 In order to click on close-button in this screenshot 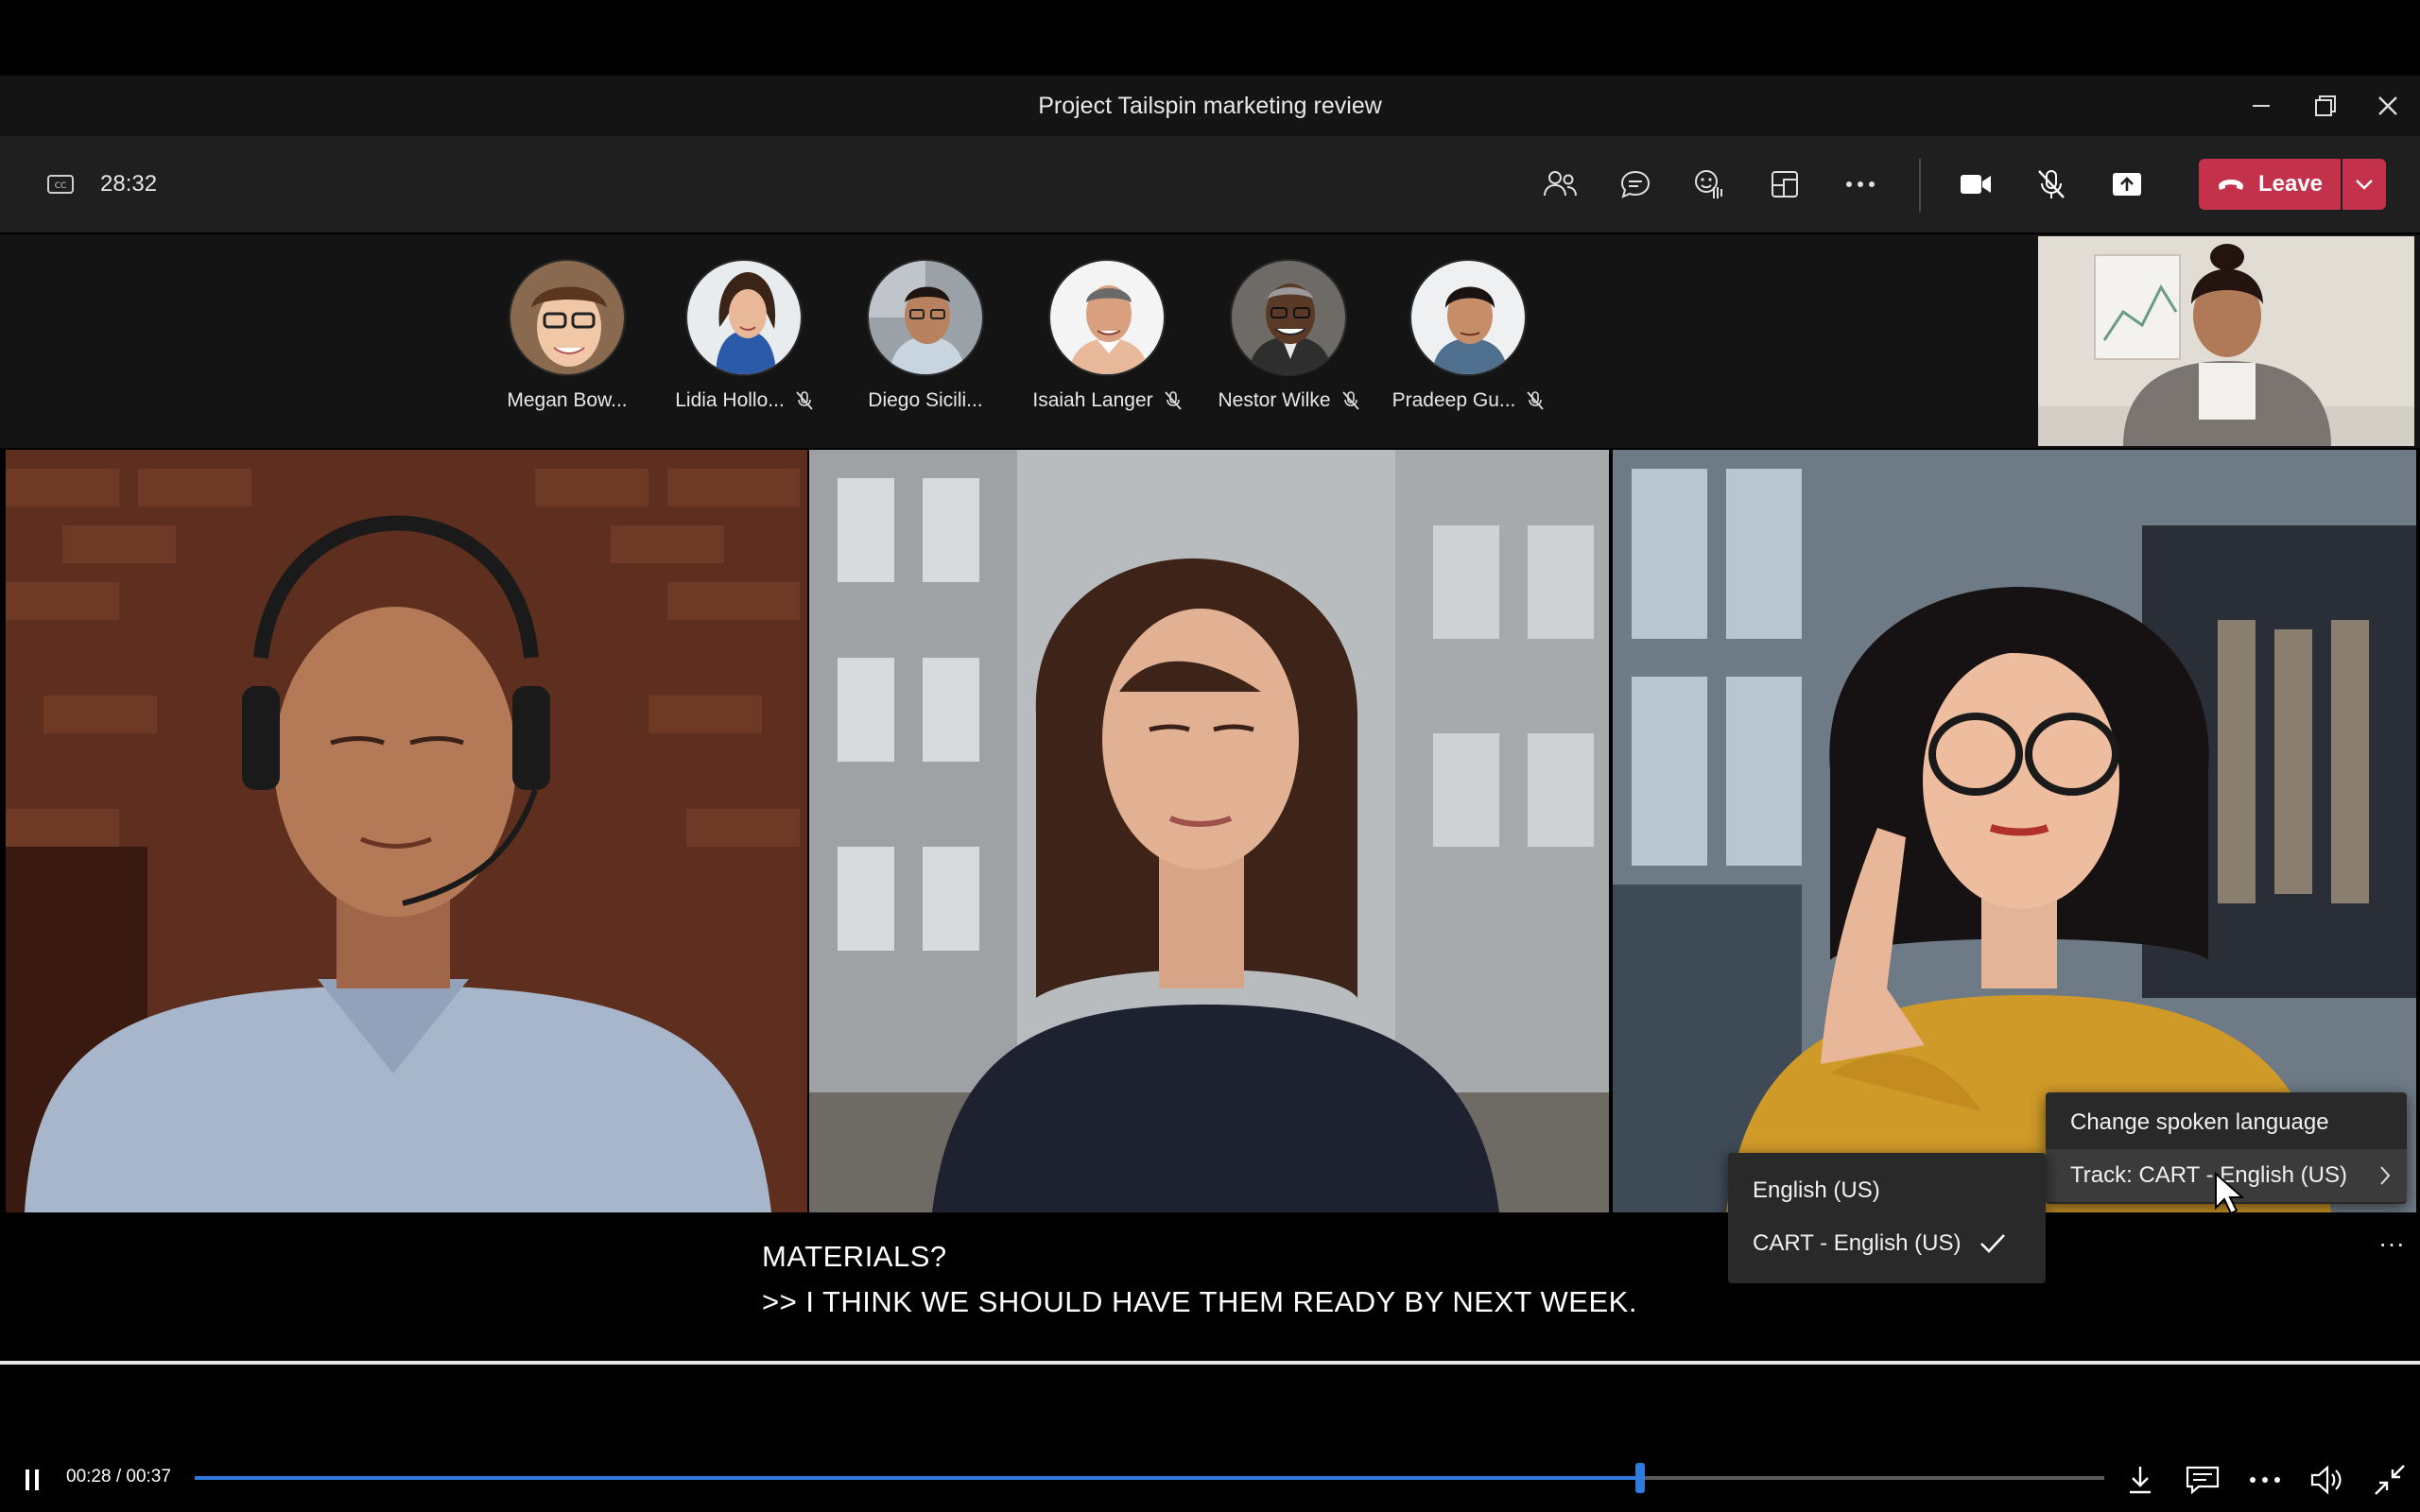, I will do `click(2388, 106)`.